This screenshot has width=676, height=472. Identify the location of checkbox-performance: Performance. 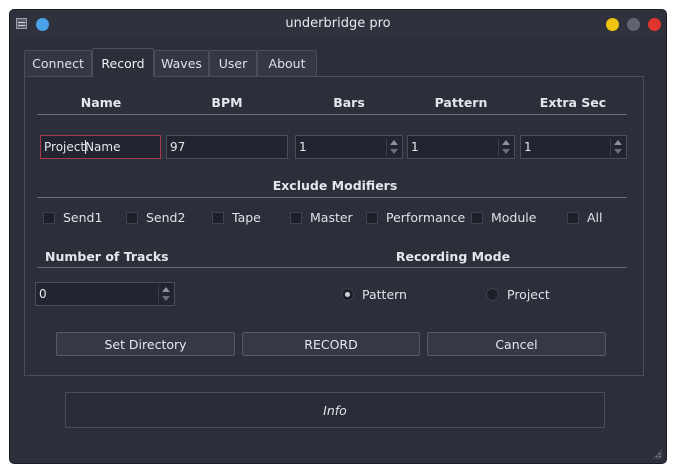
(415, 217).